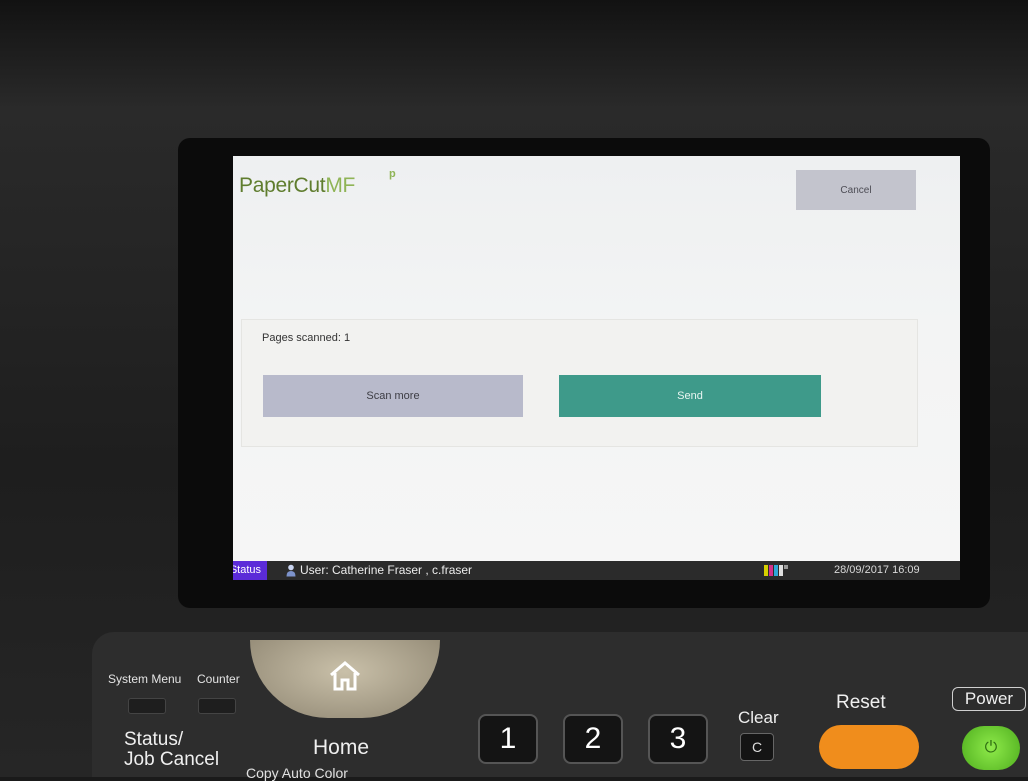 This screenshot has width=1028, height=781. I want to click on home-label: Home, so click(341, 747).